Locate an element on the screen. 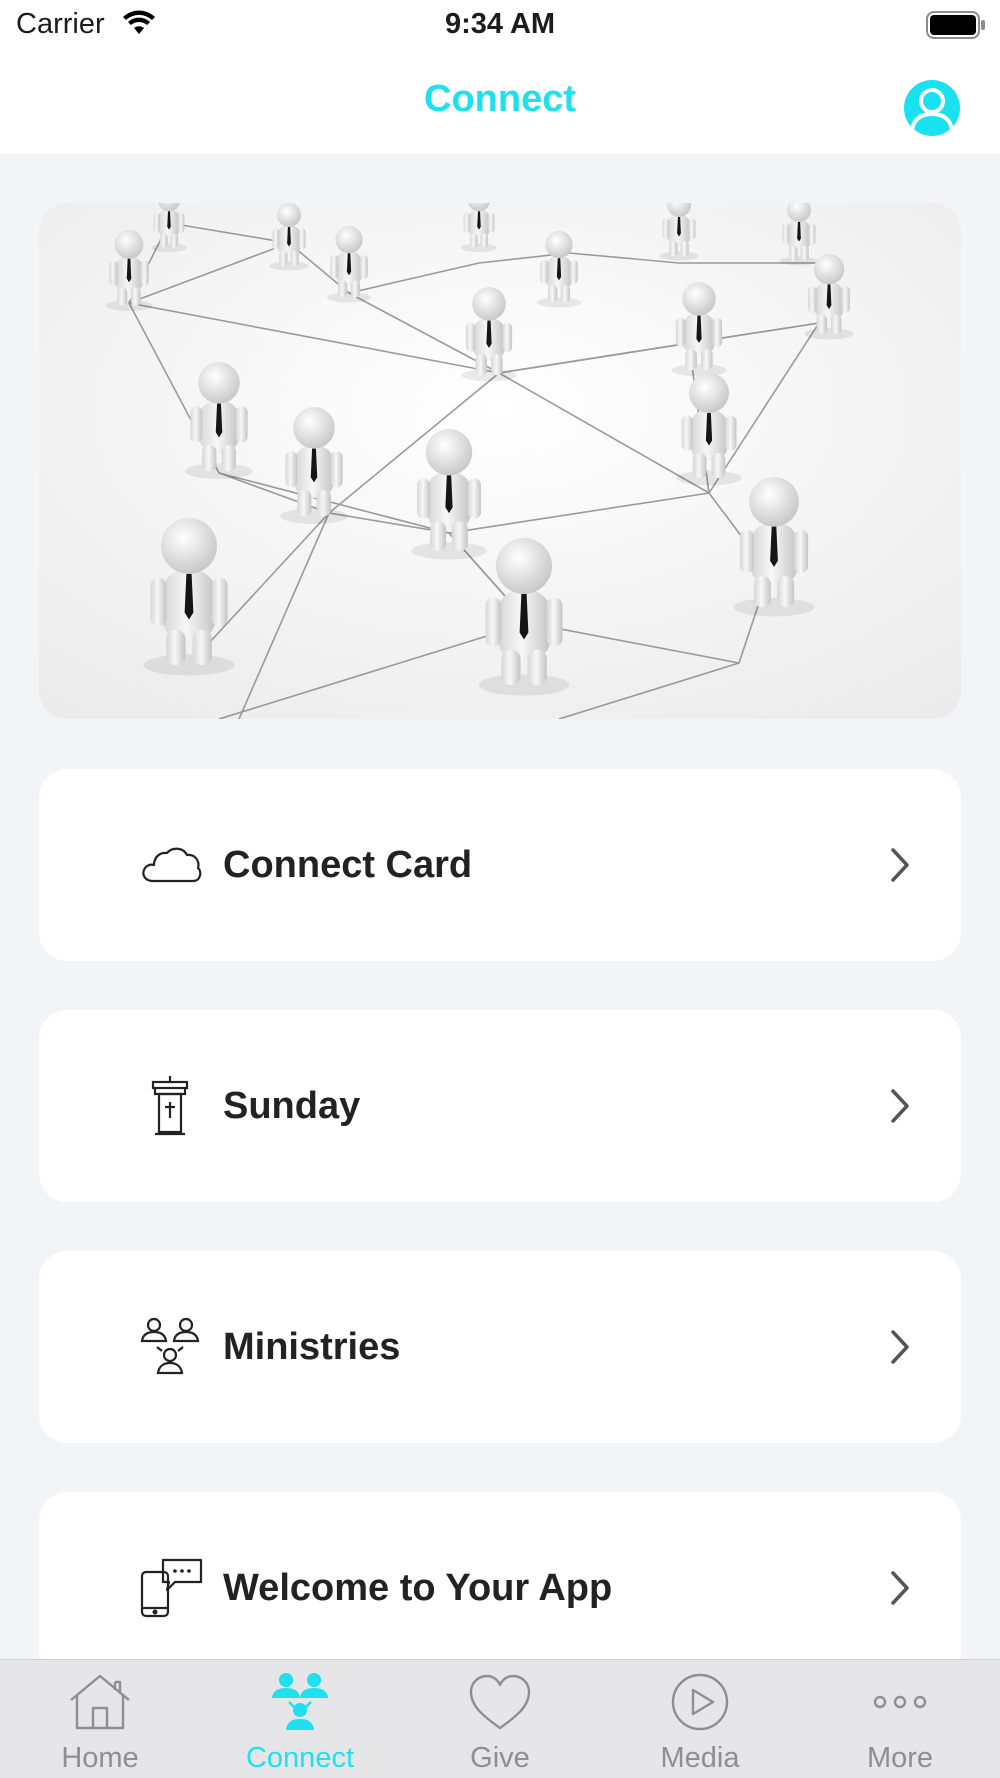  user-icon is located at coordinates (932, 109).